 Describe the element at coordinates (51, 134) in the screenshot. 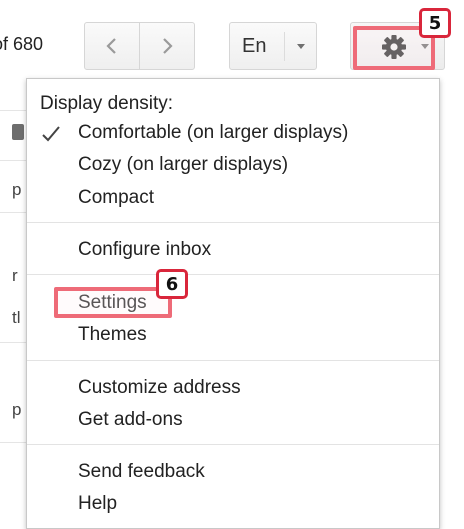

I see `check-icon` at that location.